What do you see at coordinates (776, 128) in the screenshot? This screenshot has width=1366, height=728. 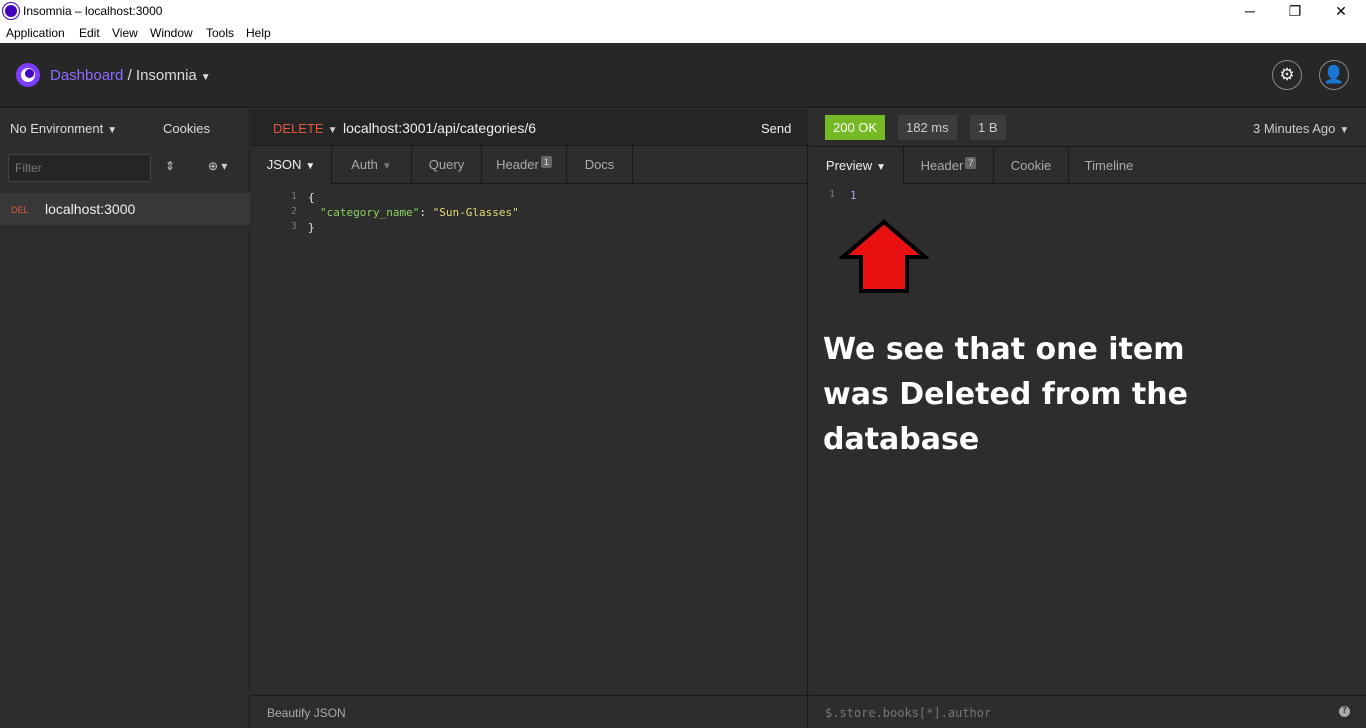 I see `send-button: Send` at bounding box center [776, 128].